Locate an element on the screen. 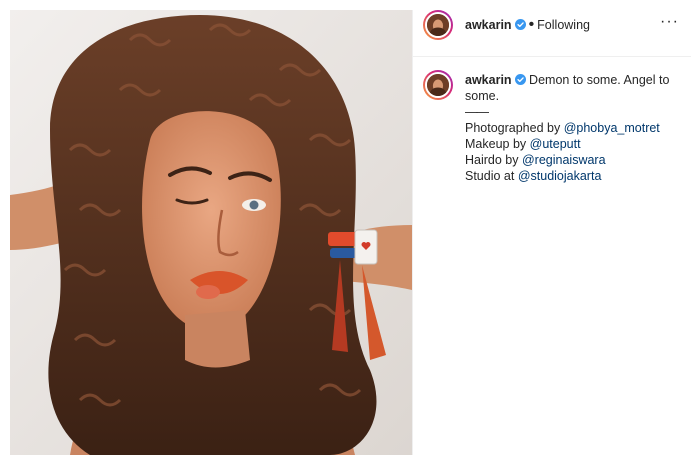  credit-line: Makeup by @uteputt is located at coordinates (572, 144).